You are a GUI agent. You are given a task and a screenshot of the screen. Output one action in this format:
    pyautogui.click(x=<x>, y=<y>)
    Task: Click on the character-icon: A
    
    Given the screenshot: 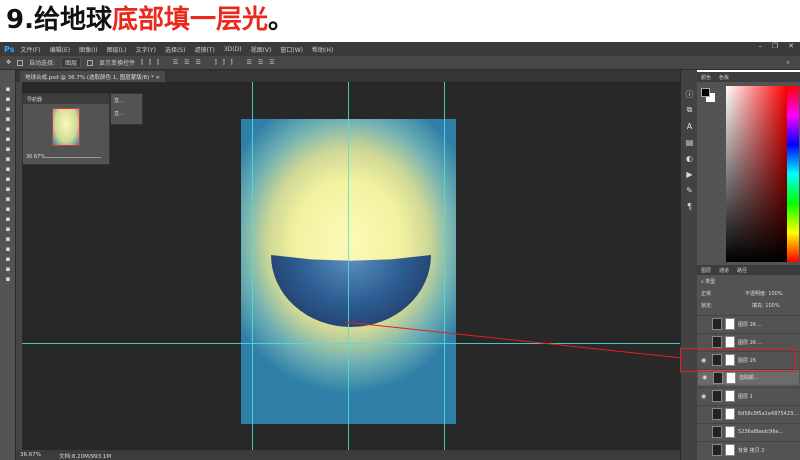 What is the action you would take?
    pyautogui.click(x=689, y=126)
    